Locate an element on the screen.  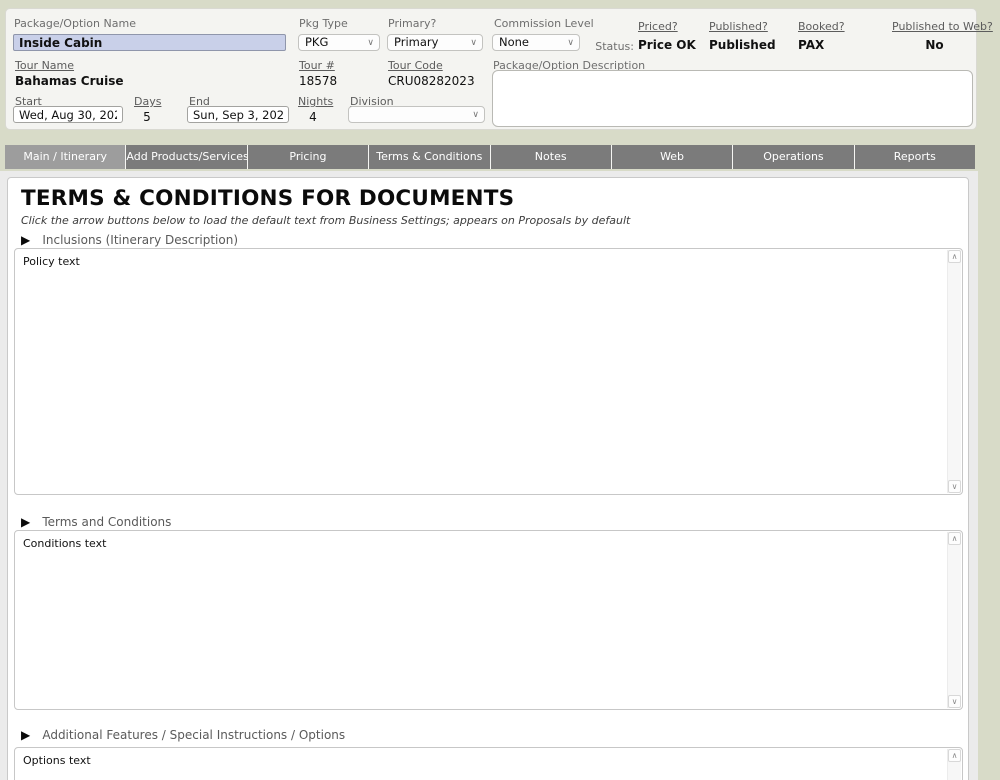
days-value: 5 is located at coordinates (147, 117).